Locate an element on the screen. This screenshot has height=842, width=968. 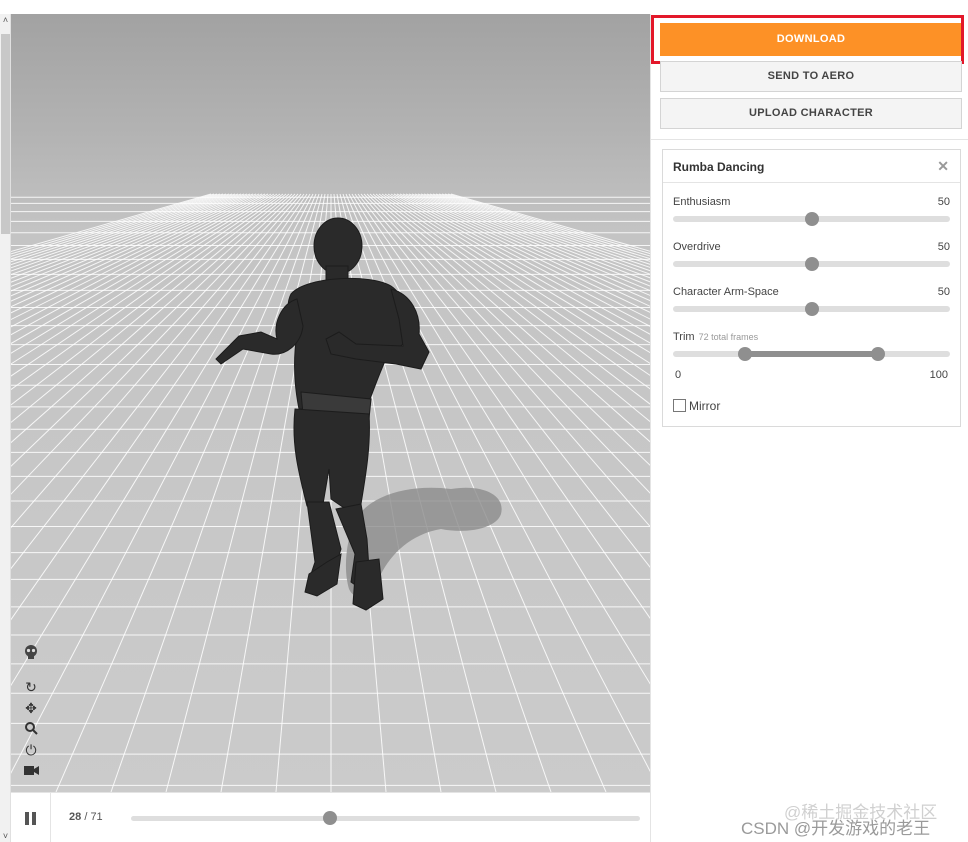
pause-icon is located at coordinates (27, 818).